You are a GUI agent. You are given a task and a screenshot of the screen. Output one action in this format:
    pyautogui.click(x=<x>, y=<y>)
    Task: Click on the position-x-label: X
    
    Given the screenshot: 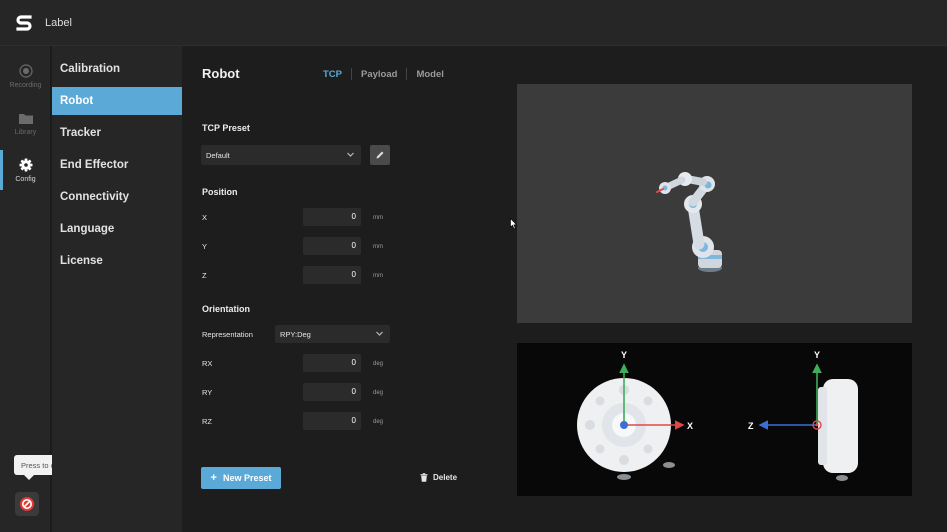 What is the action you would take?
    pyautogui.click(x=205, y=217)
    